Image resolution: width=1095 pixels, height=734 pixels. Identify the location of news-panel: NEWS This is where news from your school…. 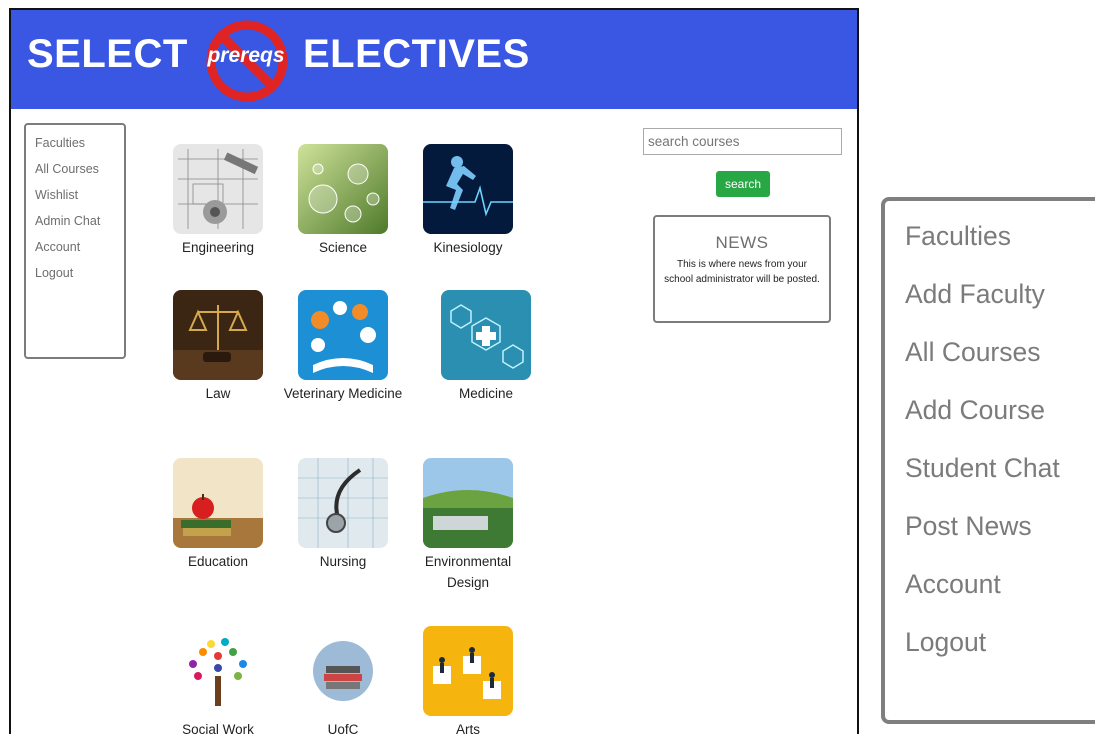
(742, 269).